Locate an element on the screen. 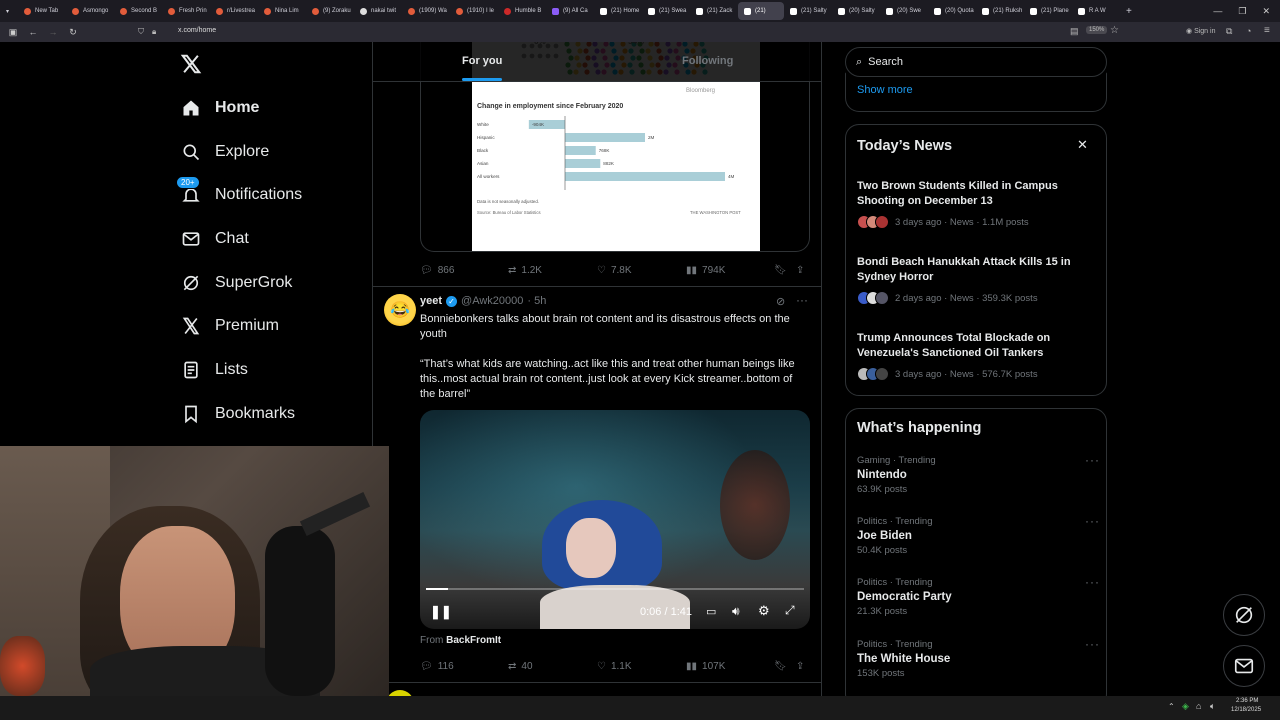  minimize-icon: — is located at coordinates (1217, 11).